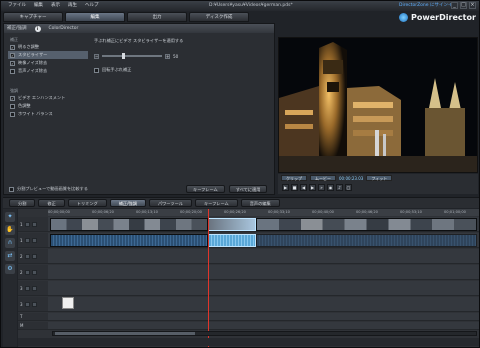 The width and height of the screenshot is (480, 348). What do you see at coordinates (95, 17) in the screenshot?
I see `tab-edit: 編集` at bounding box center [95, 17].